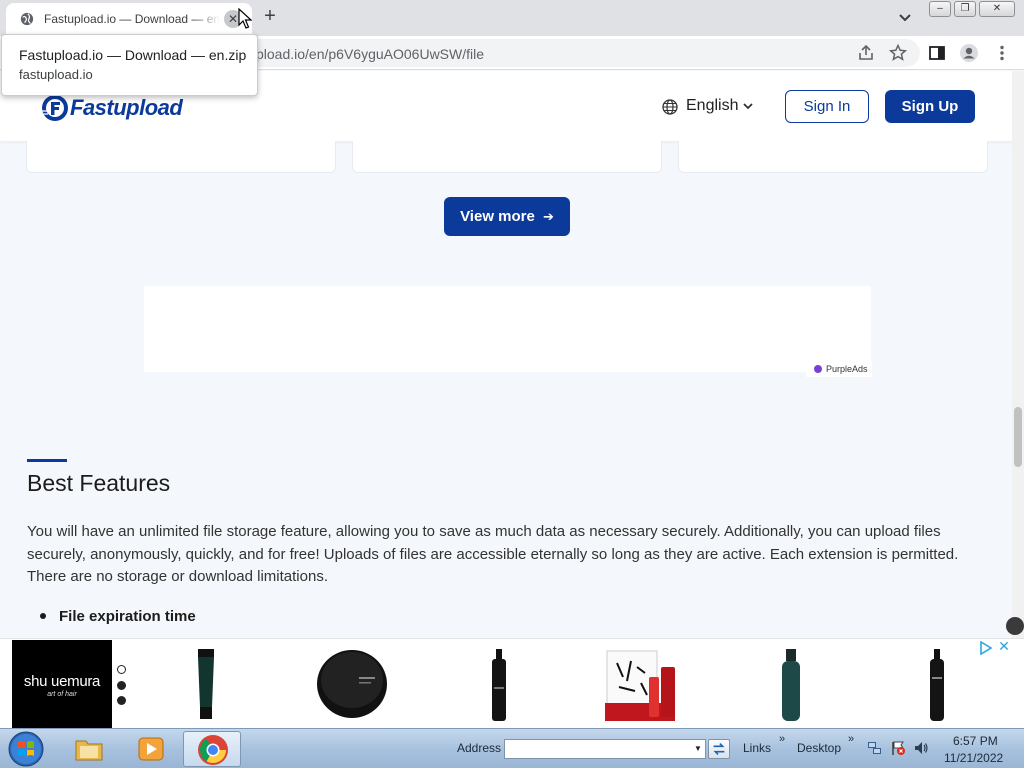 Image resolution: width=1024 pixels, height=768 pixels. Describe the element at coordinates (969, 53) in the screenshot. I see `profile-avatar-icon` at that location.